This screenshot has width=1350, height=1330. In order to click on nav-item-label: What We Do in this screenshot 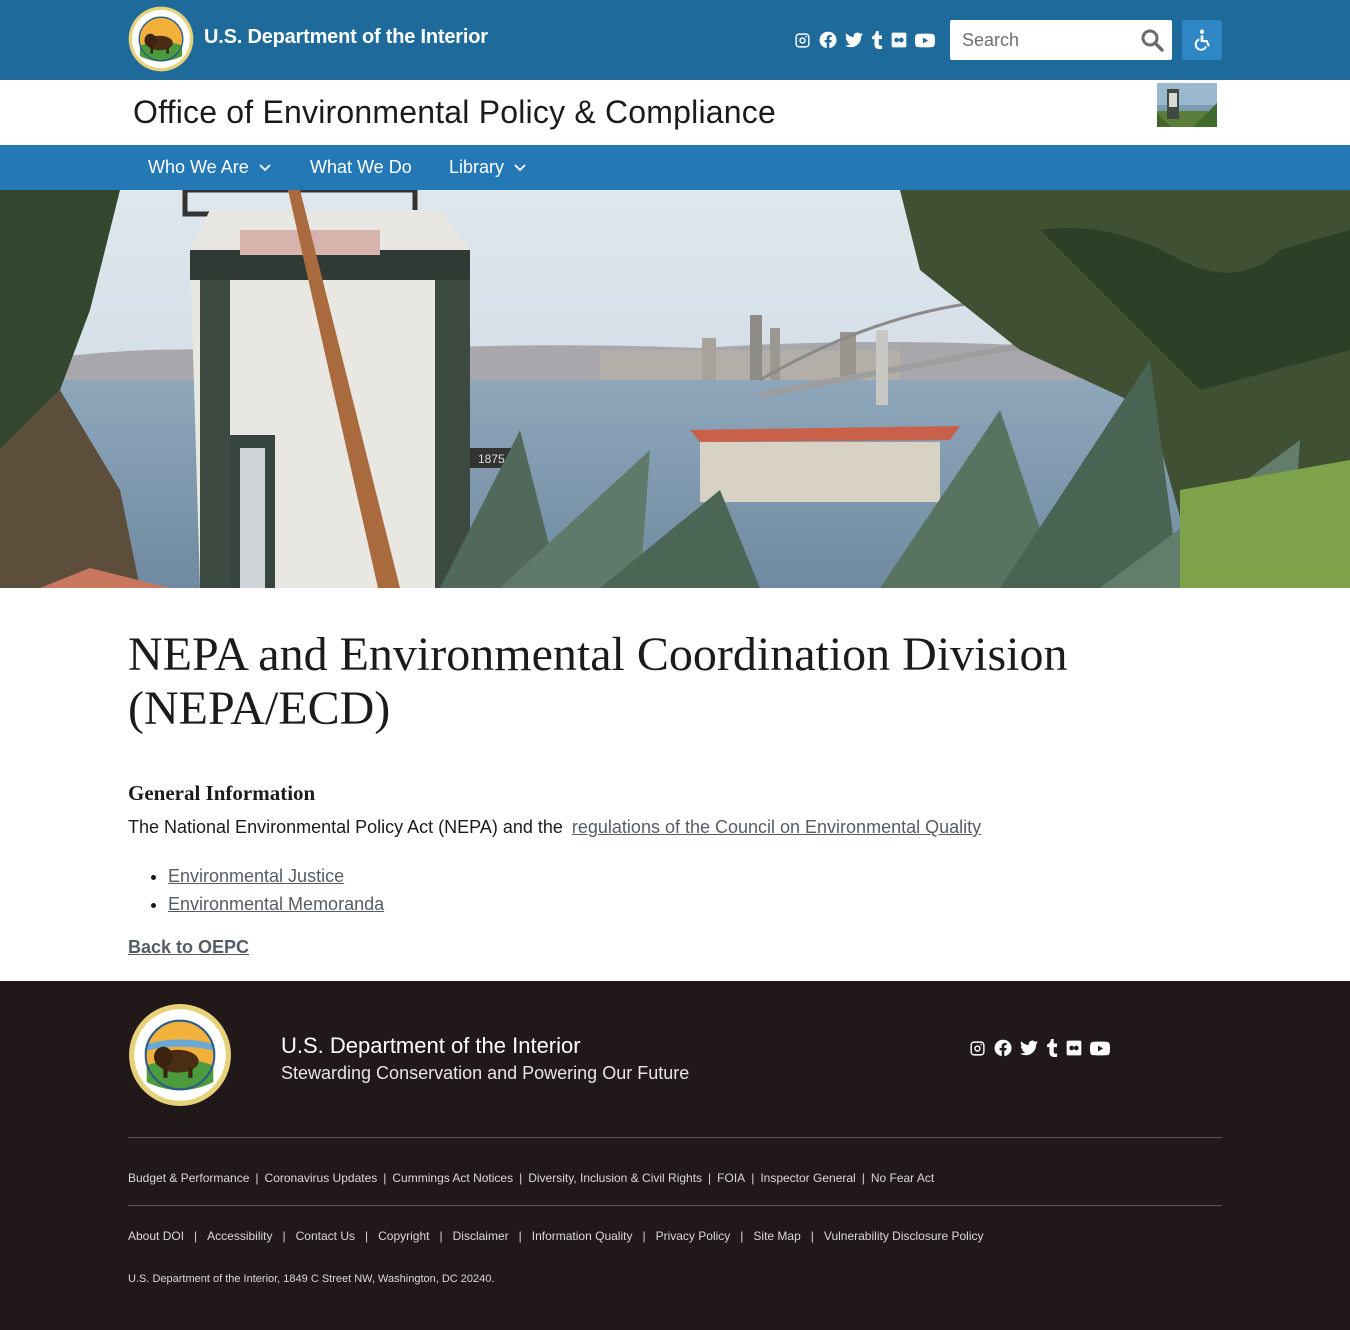, I will do `click(361, 167)`.